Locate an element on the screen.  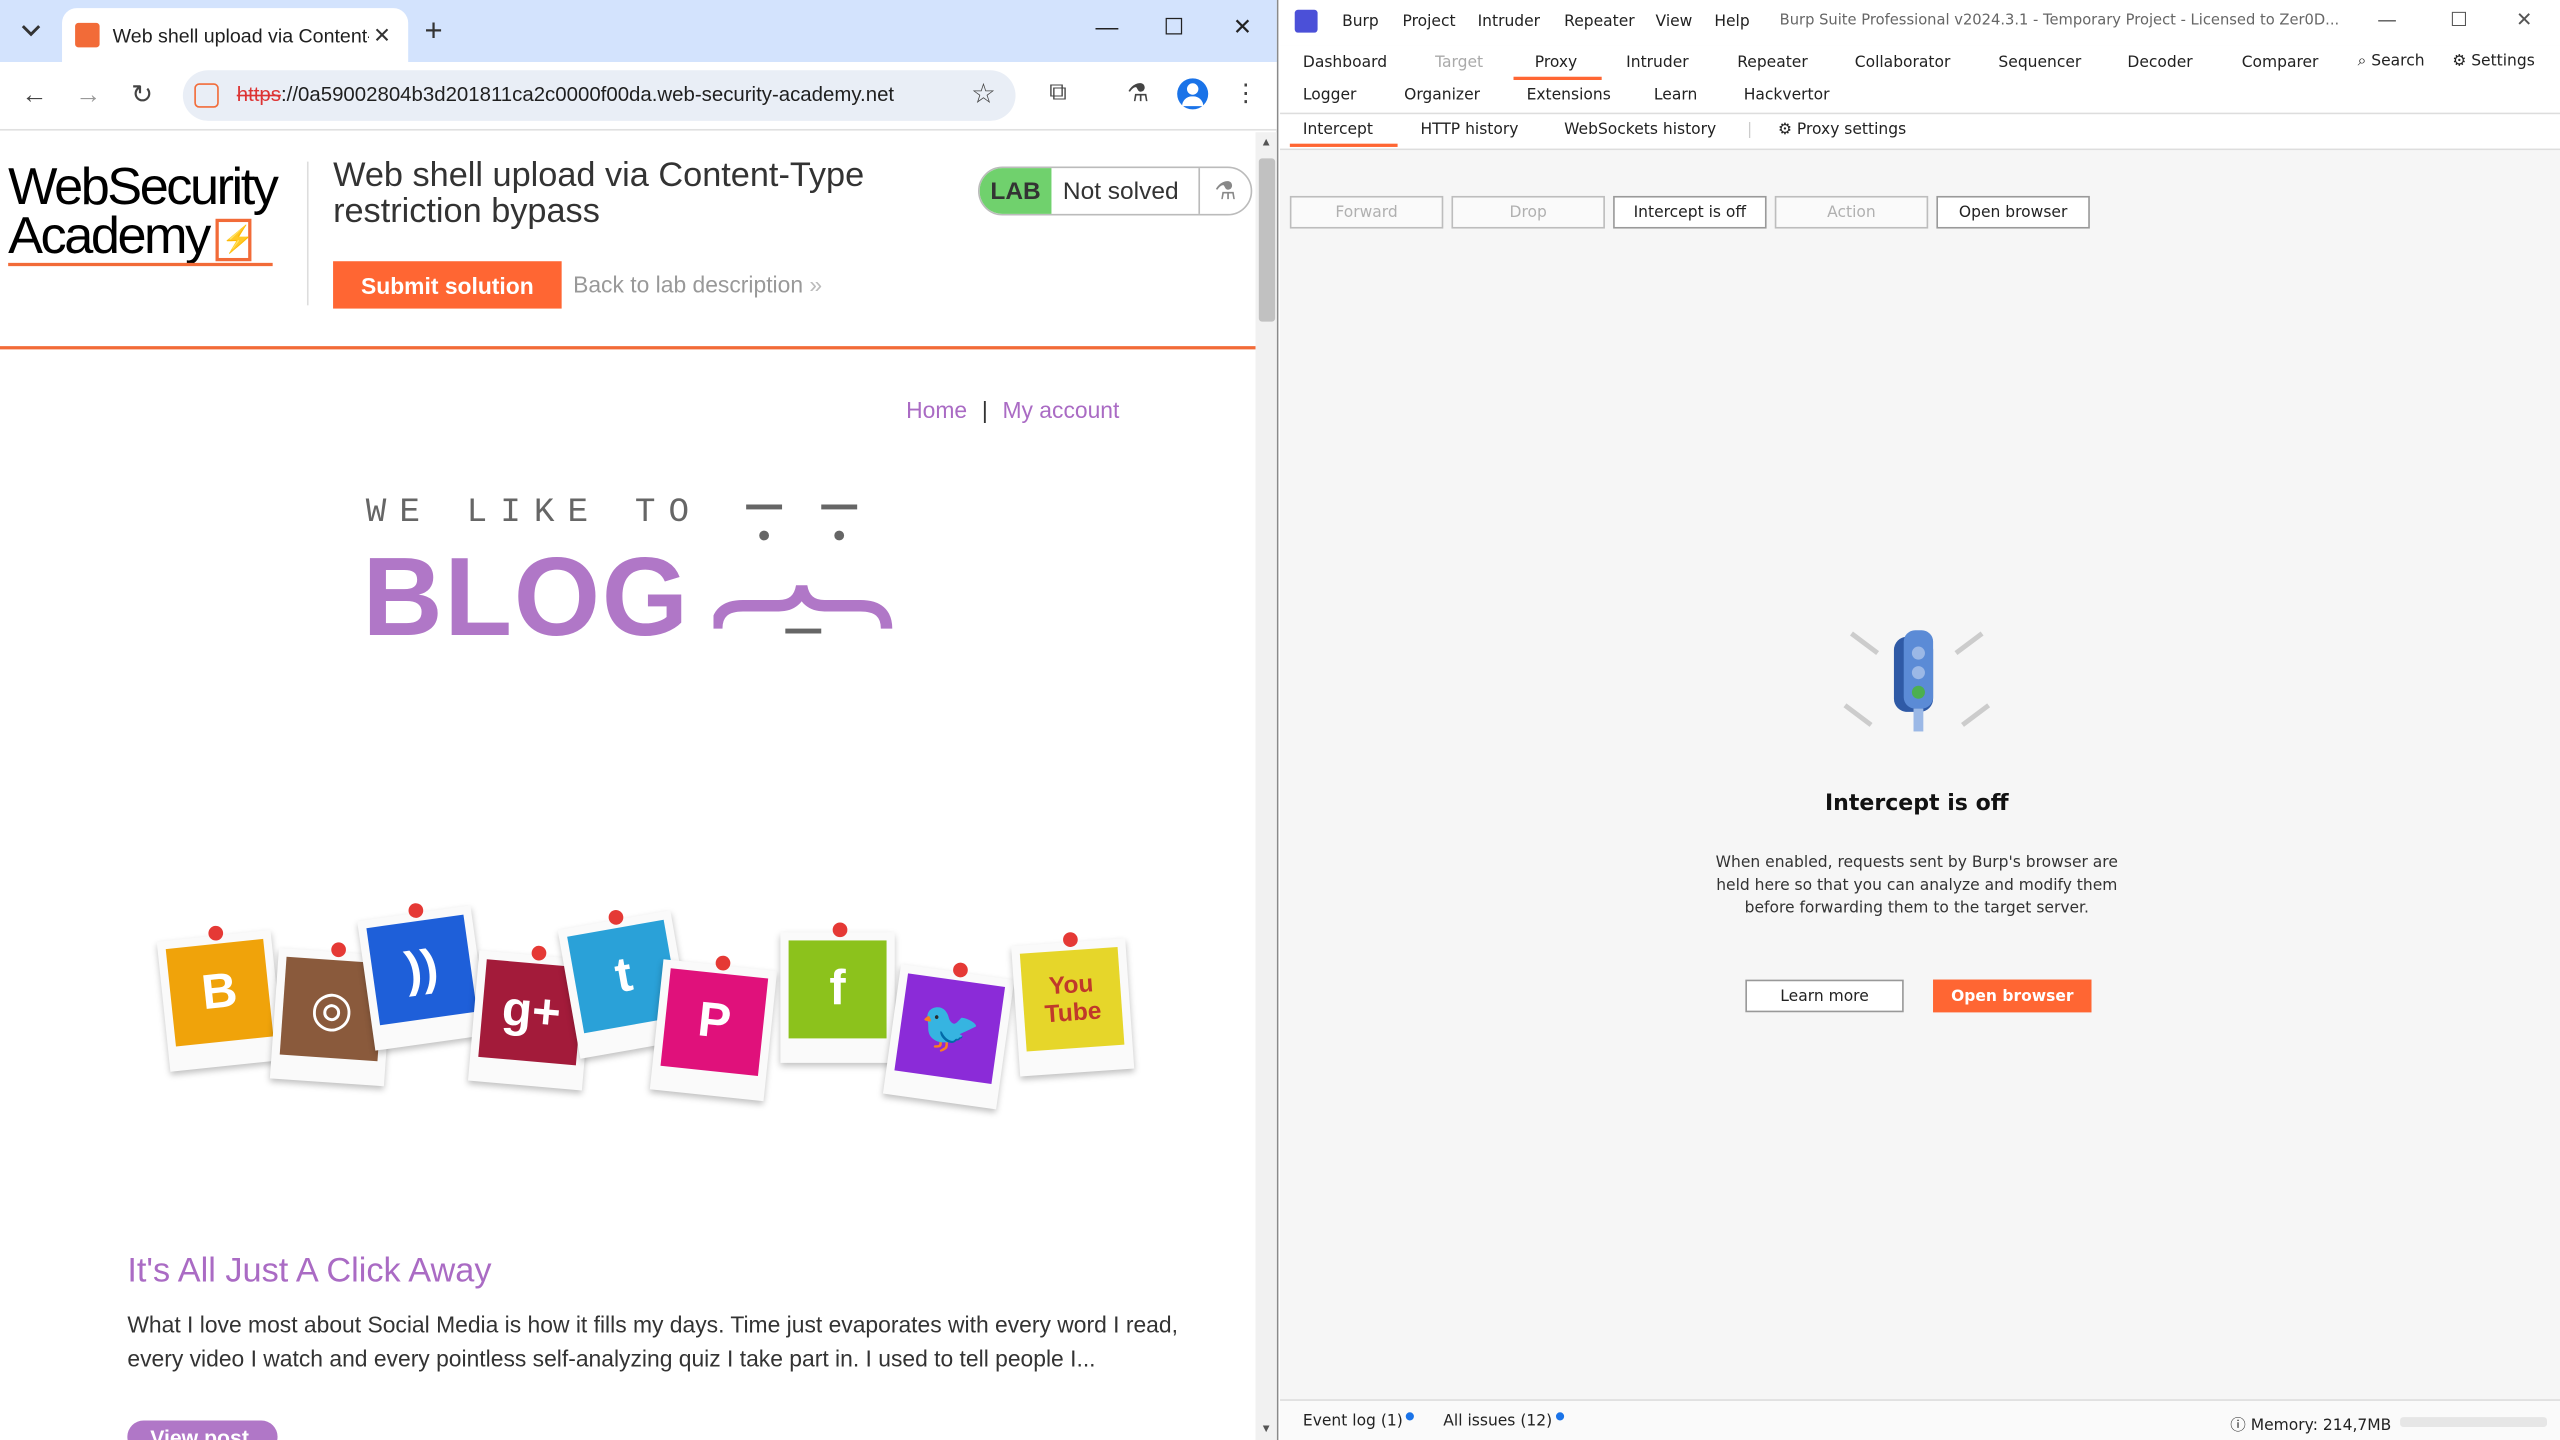
settings-label: Settings is located at coordinates (2503, 61).